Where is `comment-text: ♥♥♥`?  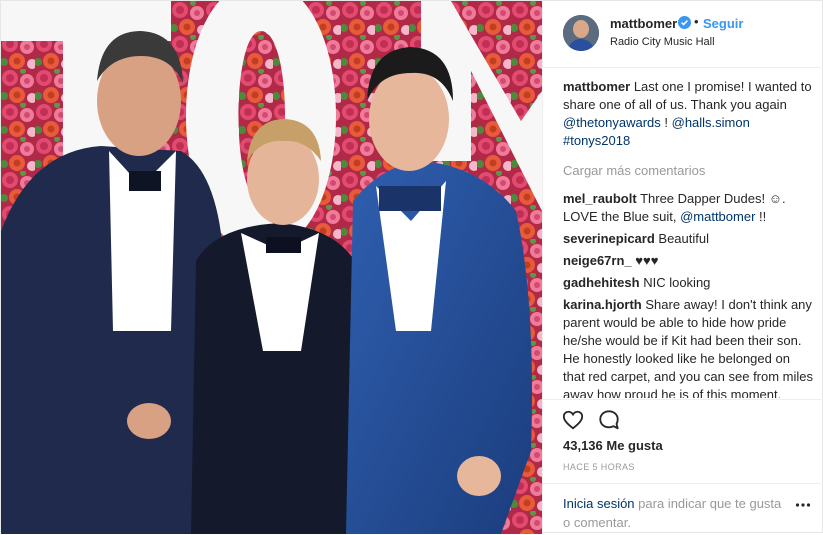
comment-text: ♥♥♥ is located at coordinates (647, 260).